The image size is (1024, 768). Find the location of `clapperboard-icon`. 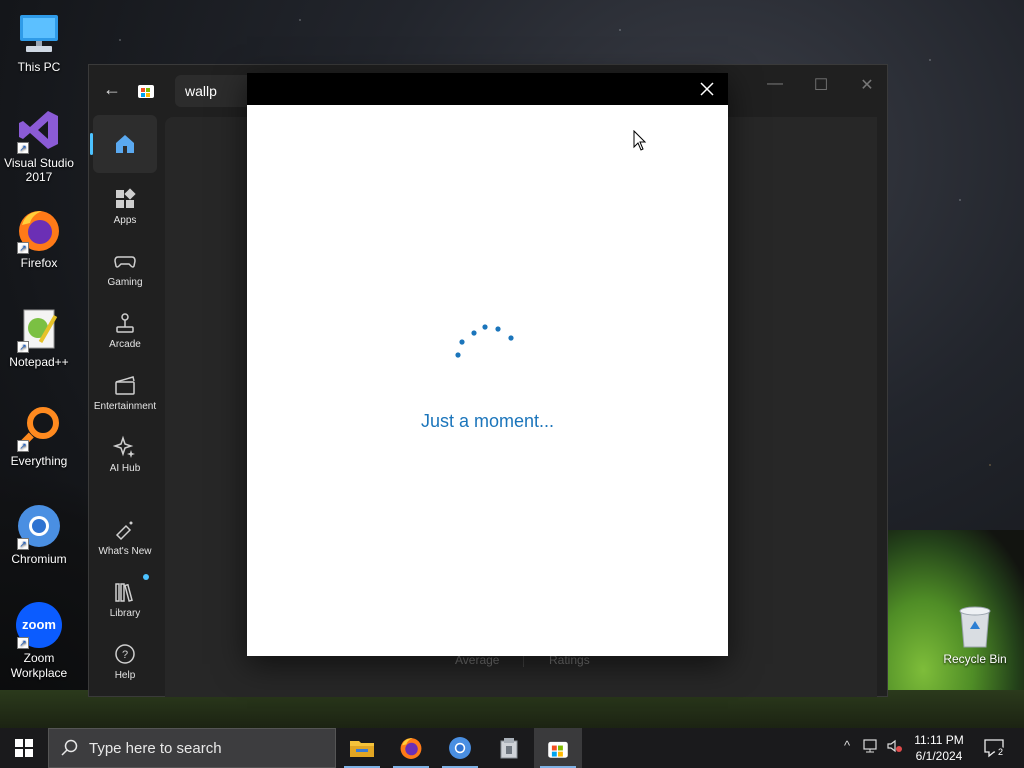

clapperboard-icon is located at coordinates (125, 385).